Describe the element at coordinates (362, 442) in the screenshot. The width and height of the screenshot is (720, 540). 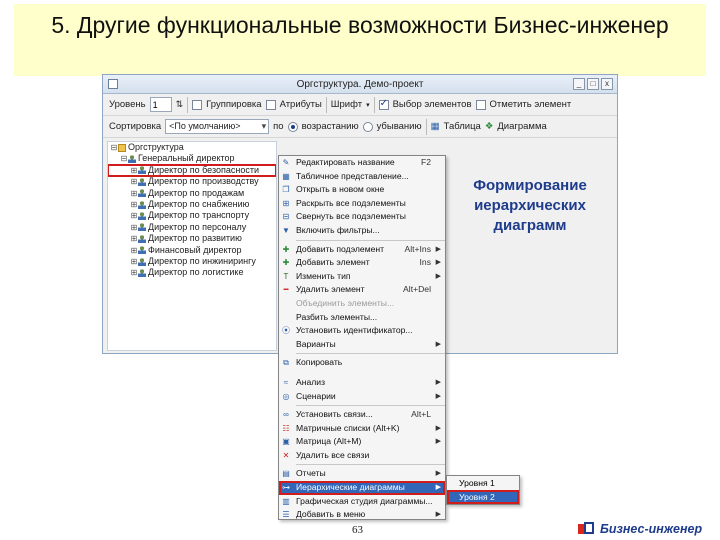
I see `menu-item: ▣ Матрица (Alt+M) ▶` at that location.